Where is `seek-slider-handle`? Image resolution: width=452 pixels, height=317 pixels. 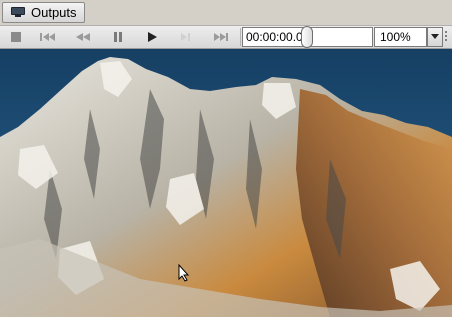 seek-slider-handle is located at coordinates (307, 37).